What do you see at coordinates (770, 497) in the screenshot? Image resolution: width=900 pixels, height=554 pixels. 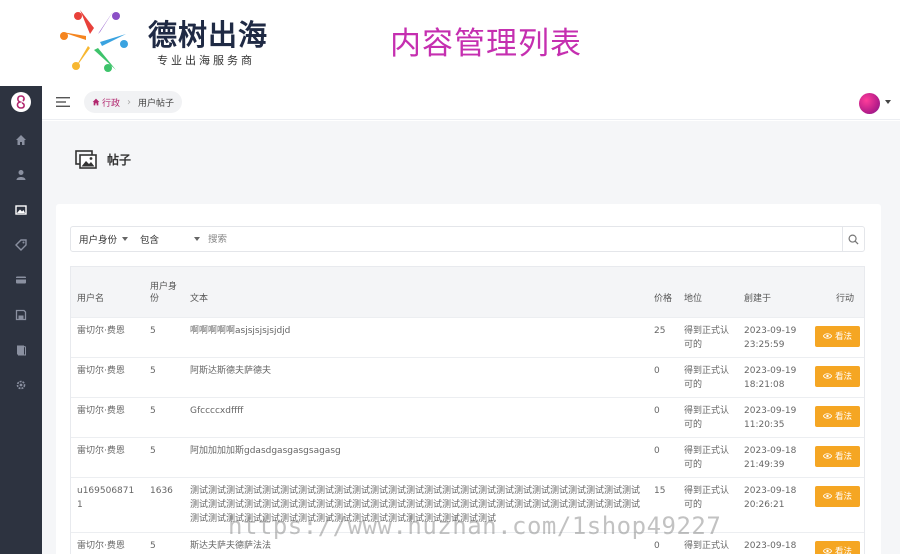 I see `cell-created: 2023-09-18 20:26:21` at bounding box center [770, 497].